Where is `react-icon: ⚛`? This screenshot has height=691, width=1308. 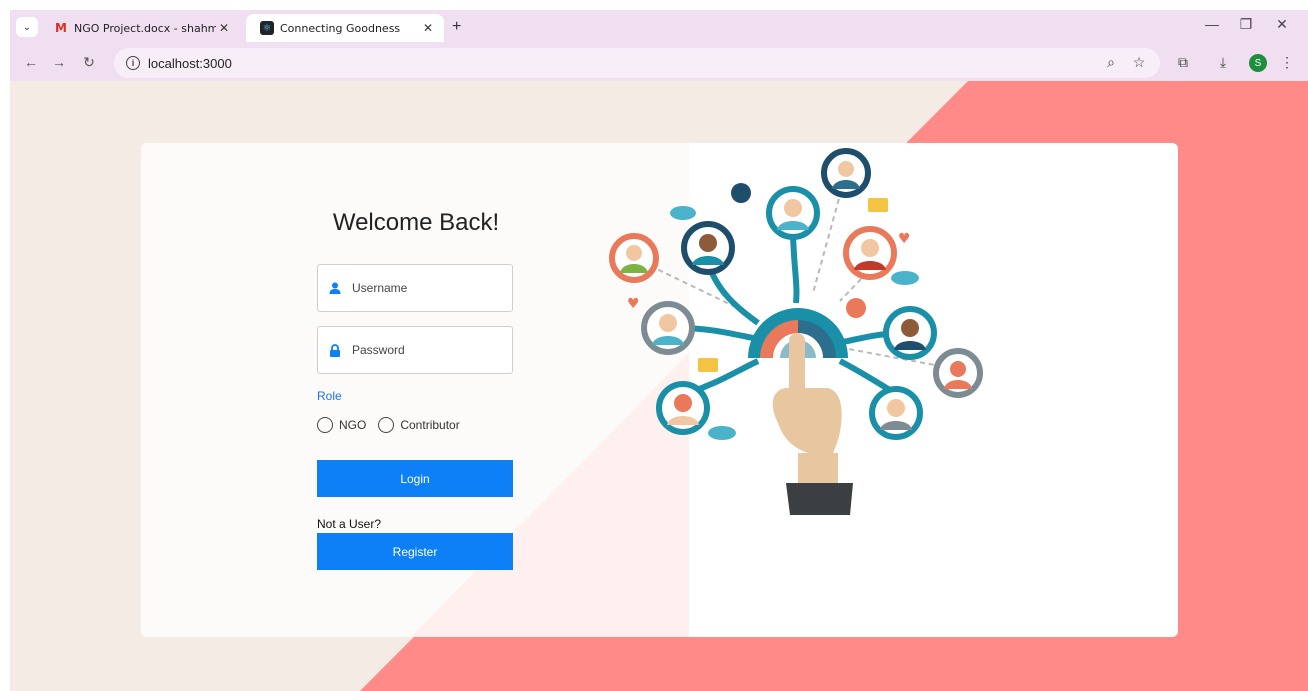 react-icon: ⚛ is located at coordinates (267, 28).